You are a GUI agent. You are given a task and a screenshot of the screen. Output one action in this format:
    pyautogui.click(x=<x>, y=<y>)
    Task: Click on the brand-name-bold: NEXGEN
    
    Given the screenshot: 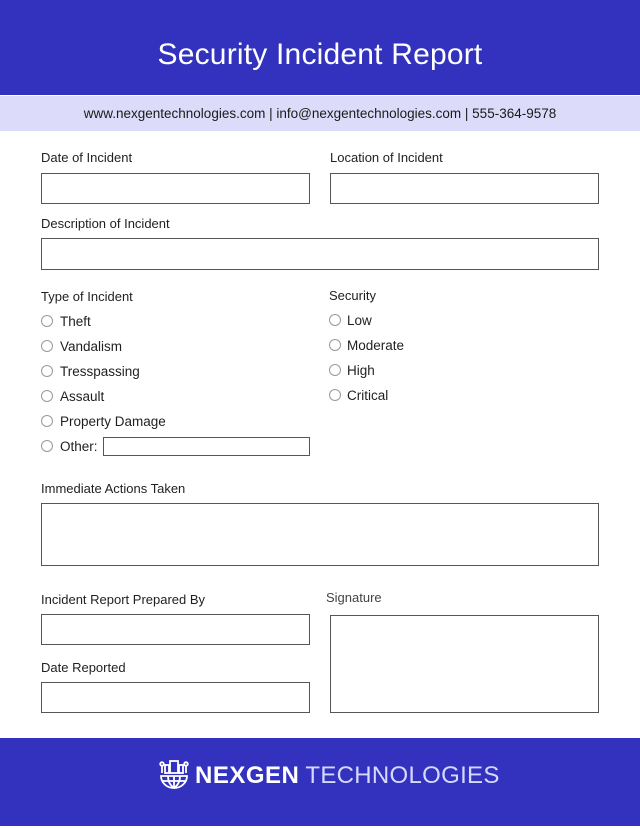 What is the action you would take?
    pyautogui.click(x=247, y=775)
    